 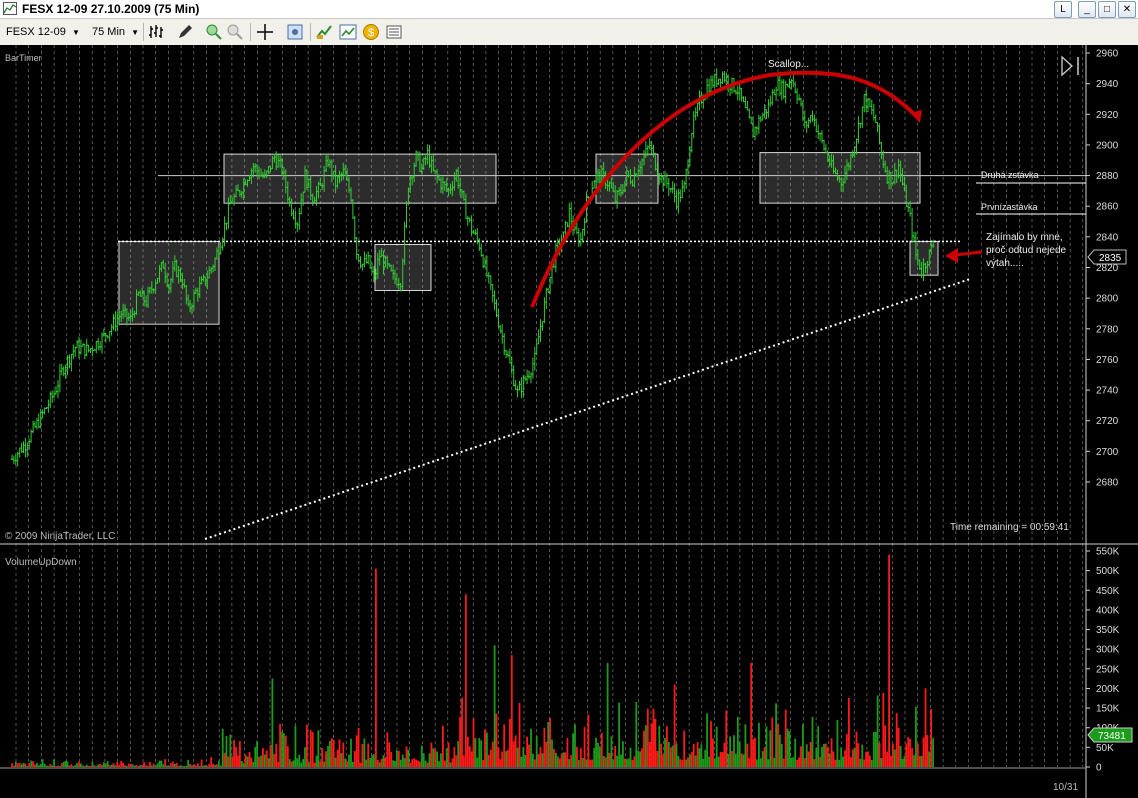 I want to click on strategies-icon, so click(x=324, y=32).